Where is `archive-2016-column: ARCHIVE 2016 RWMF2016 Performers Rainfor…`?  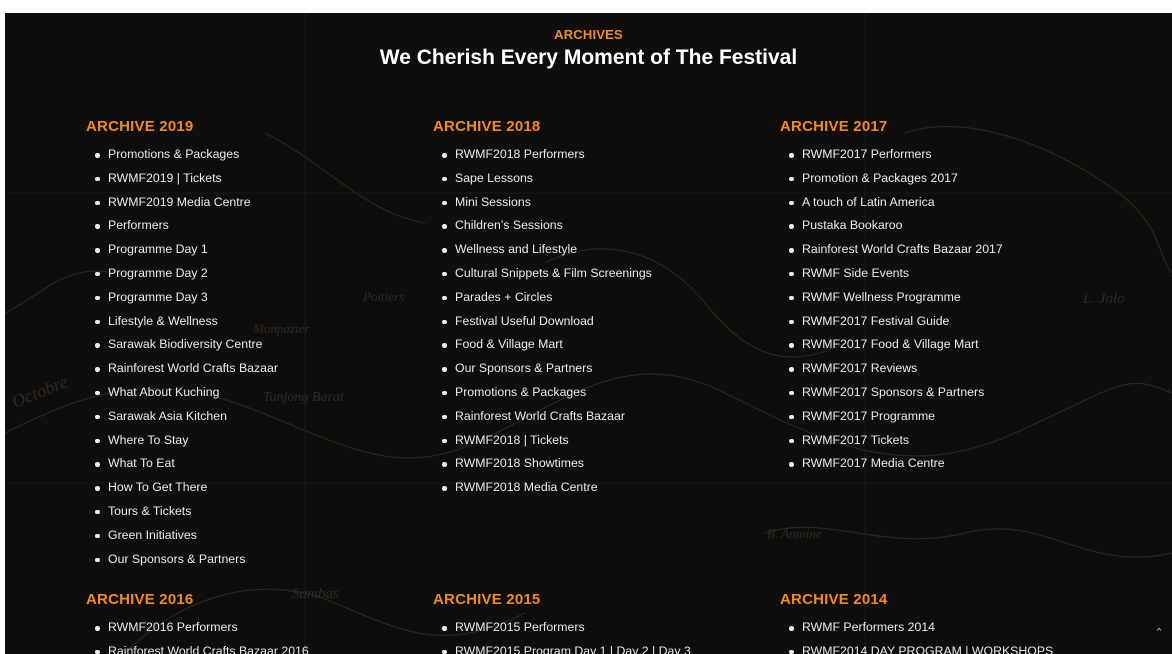
archive-2016-column: ARCHIVE 2016 RWMF2016 Performers Rainfor… is located at coordinates (251, 622).